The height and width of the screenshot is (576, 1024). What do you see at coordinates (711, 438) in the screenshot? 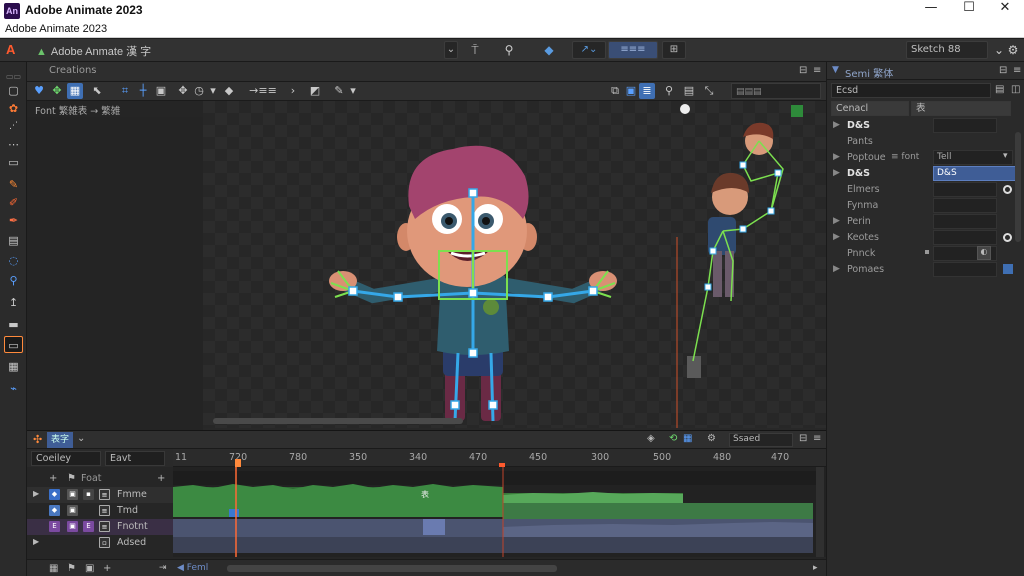
I see `camera-icon: ⚙` at bounding box center [711, 438].